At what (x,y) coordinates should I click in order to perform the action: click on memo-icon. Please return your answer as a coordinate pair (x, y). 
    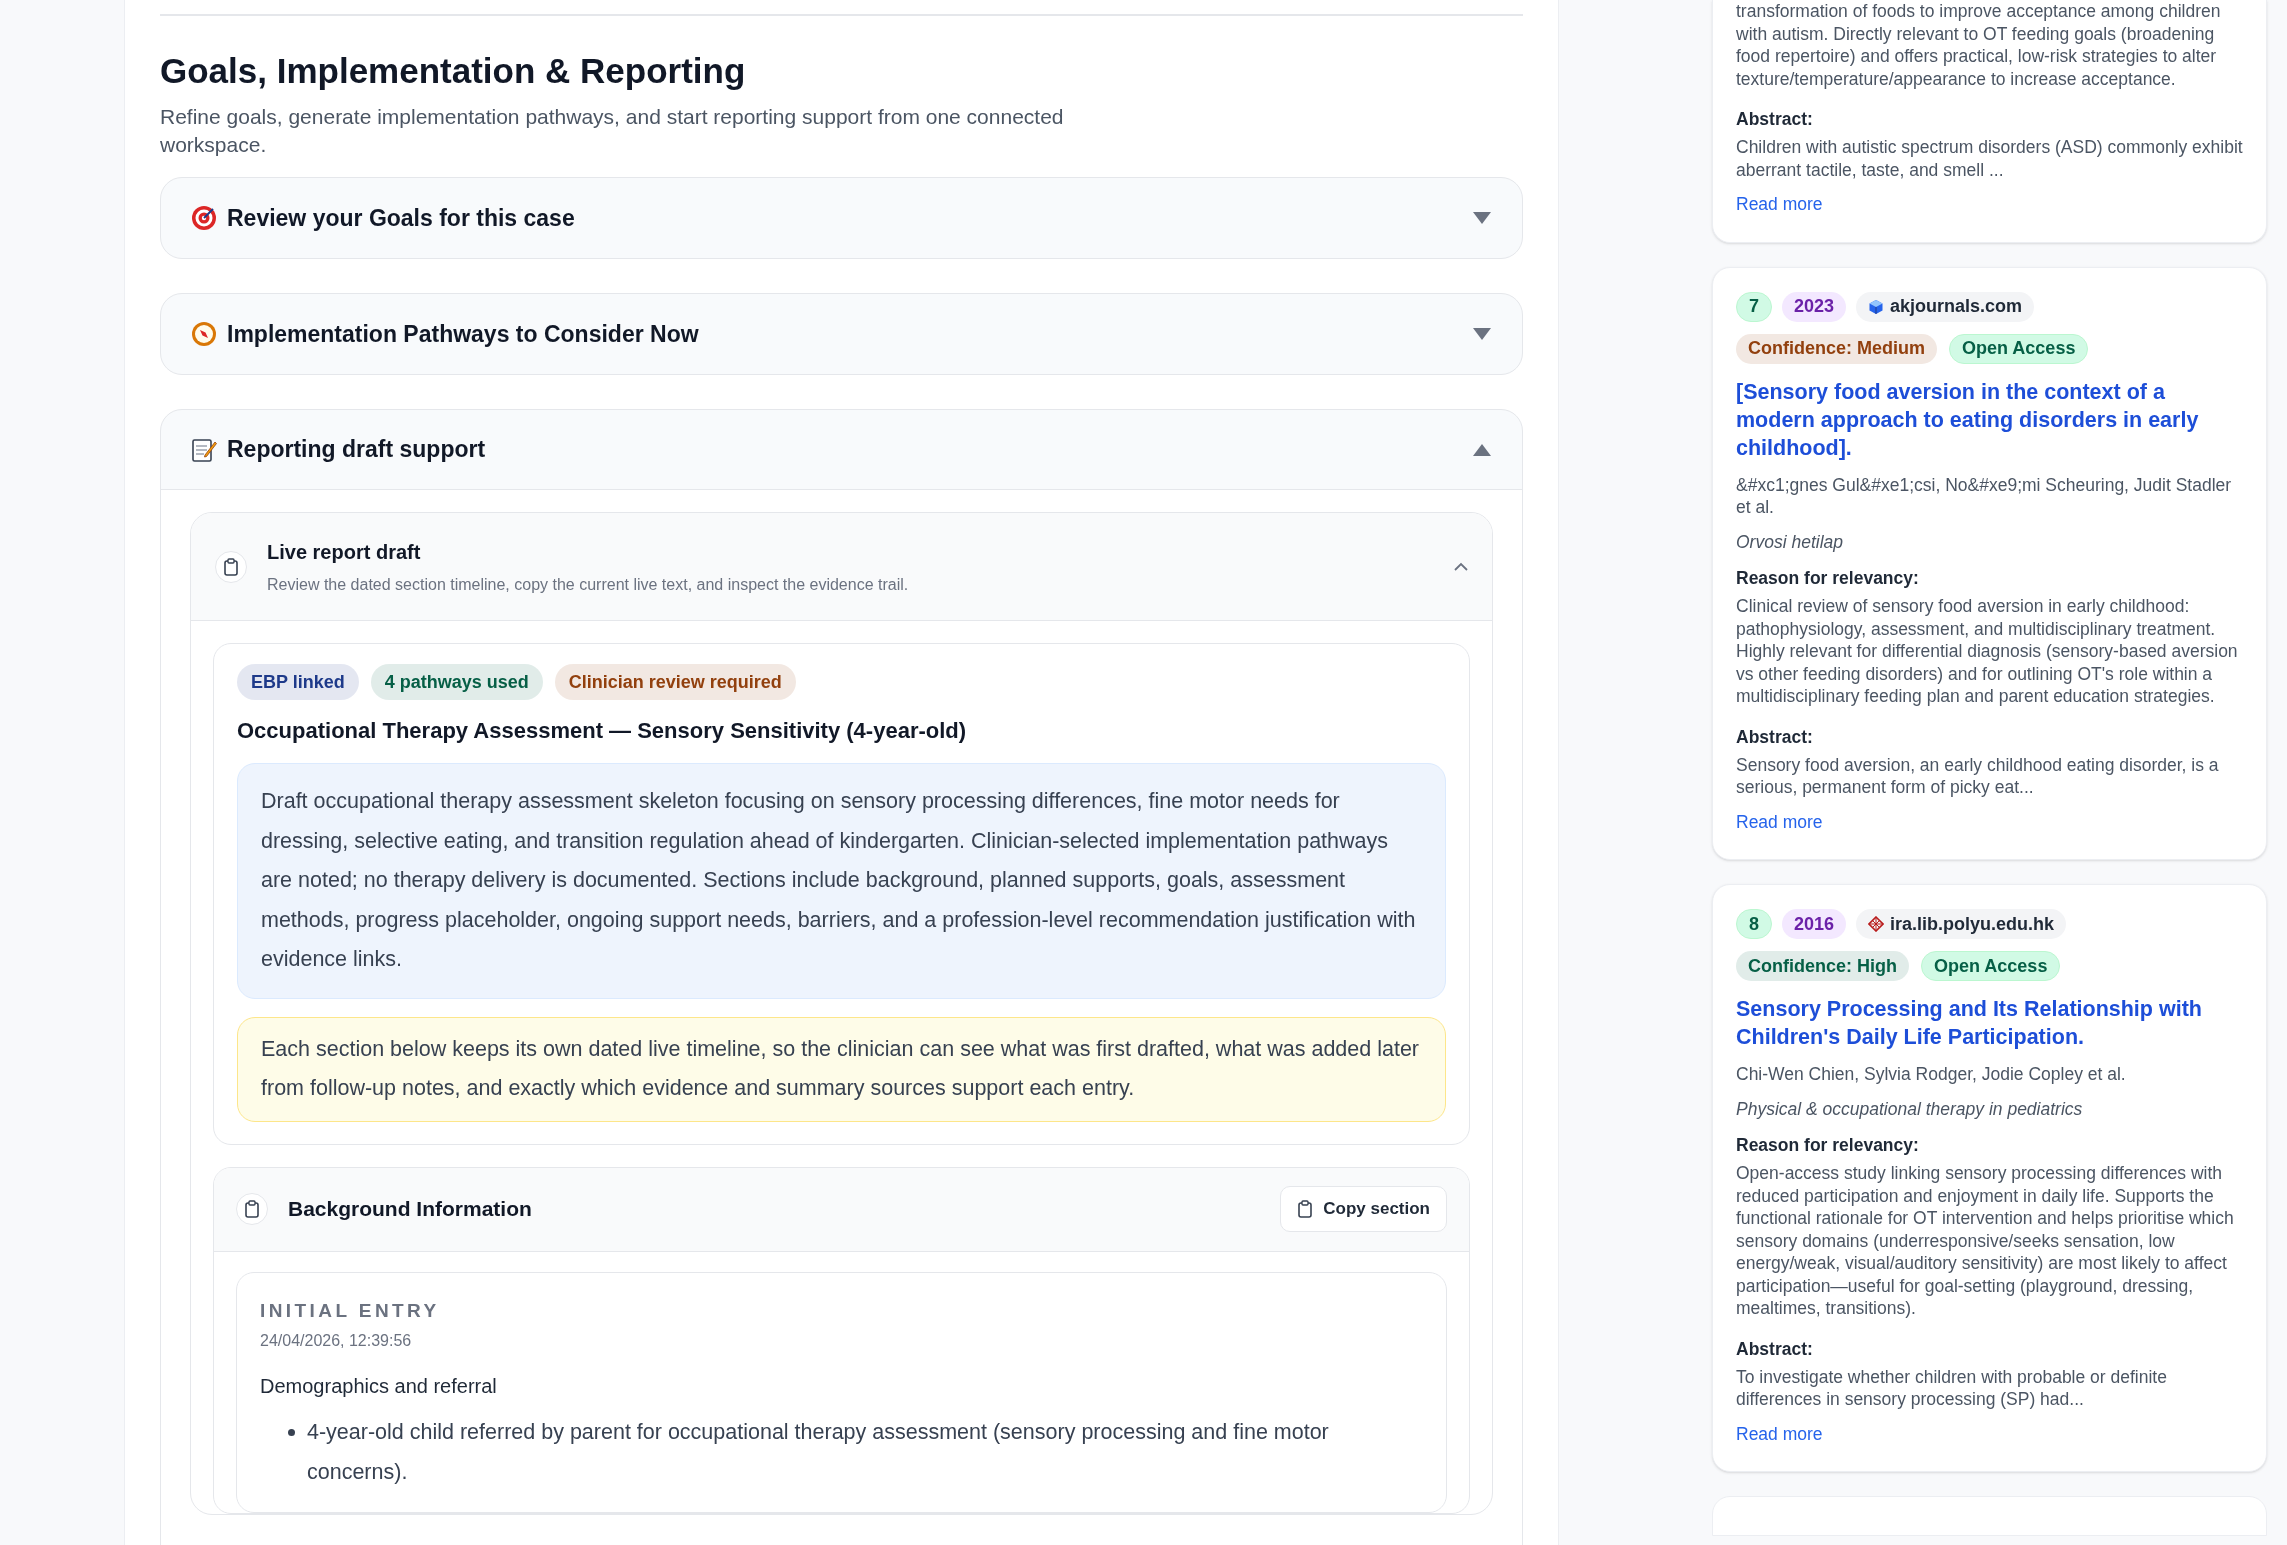
    Looking at the image, I should click on (204, 449).